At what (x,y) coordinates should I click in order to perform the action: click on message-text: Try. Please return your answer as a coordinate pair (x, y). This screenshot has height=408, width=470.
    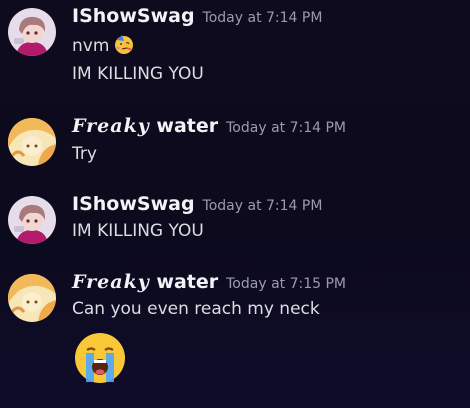
    Looking at the image, I should click on (84, 154).